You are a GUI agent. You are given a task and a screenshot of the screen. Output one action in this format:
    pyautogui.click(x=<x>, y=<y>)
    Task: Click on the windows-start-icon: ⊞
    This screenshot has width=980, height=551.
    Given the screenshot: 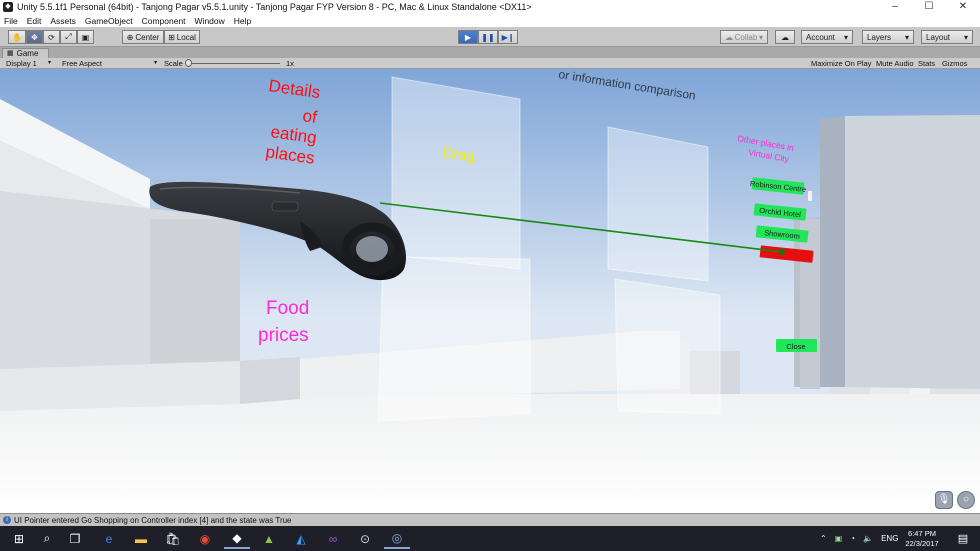 What is the action you would take?
    pyautogui.click(x=19, y=538)
    